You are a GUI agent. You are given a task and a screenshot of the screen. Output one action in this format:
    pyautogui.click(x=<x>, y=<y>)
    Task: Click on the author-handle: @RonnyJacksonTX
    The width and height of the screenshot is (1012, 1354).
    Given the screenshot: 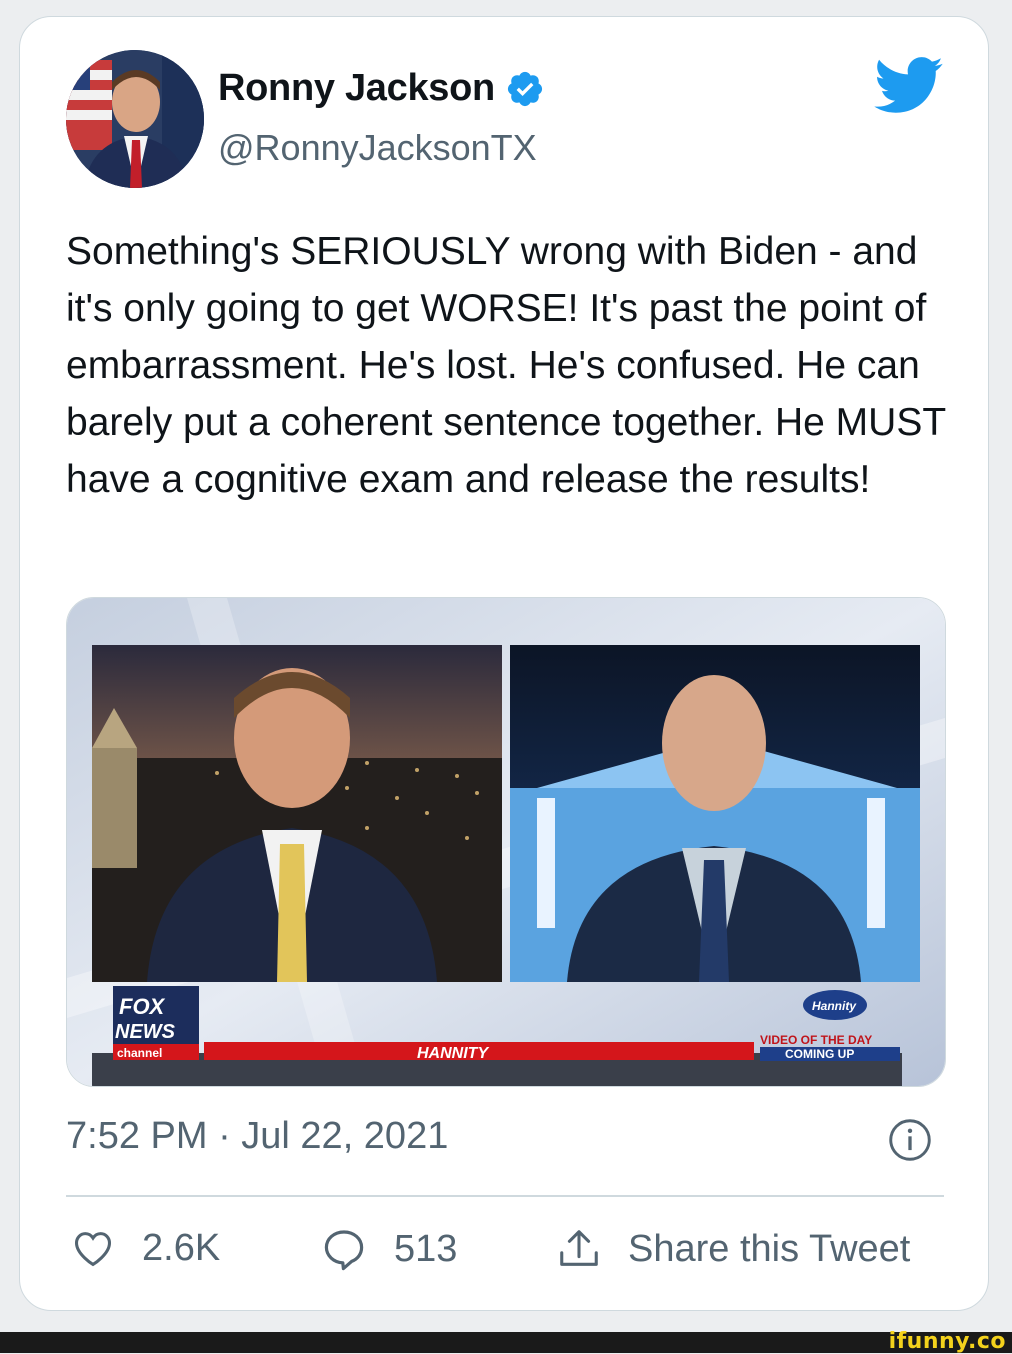 What is the action you would take?
    pyautogui.click(x=377, y=148)
    